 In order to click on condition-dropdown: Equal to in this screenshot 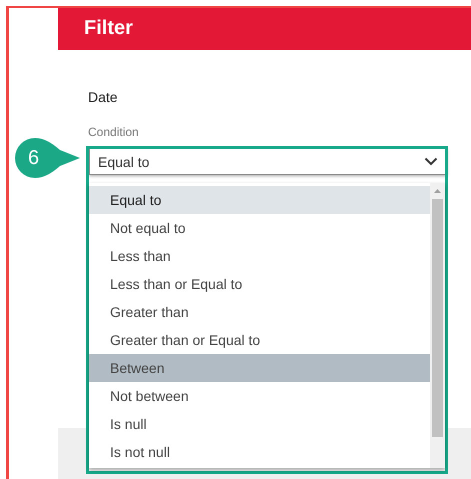, I will do `click(268, 161)`.